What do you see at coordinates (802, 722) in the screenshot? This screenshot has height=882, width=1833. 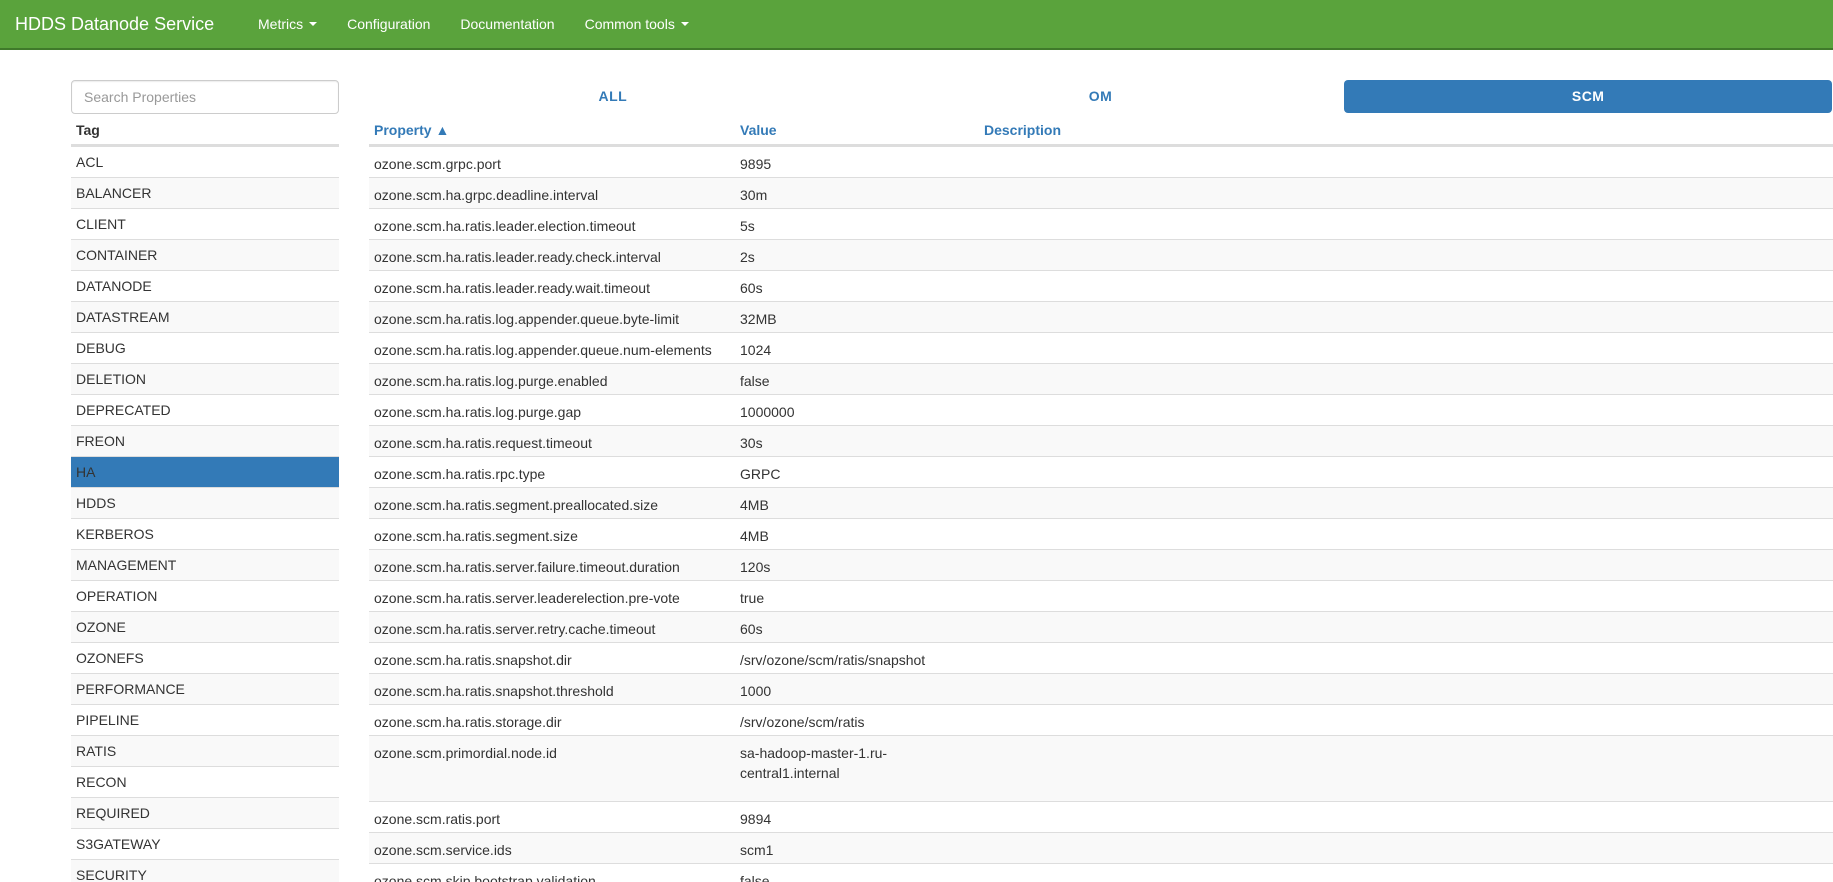 I see `value-cell: /srv/ozone/scm/ratis` at bounding box center [802, 722].